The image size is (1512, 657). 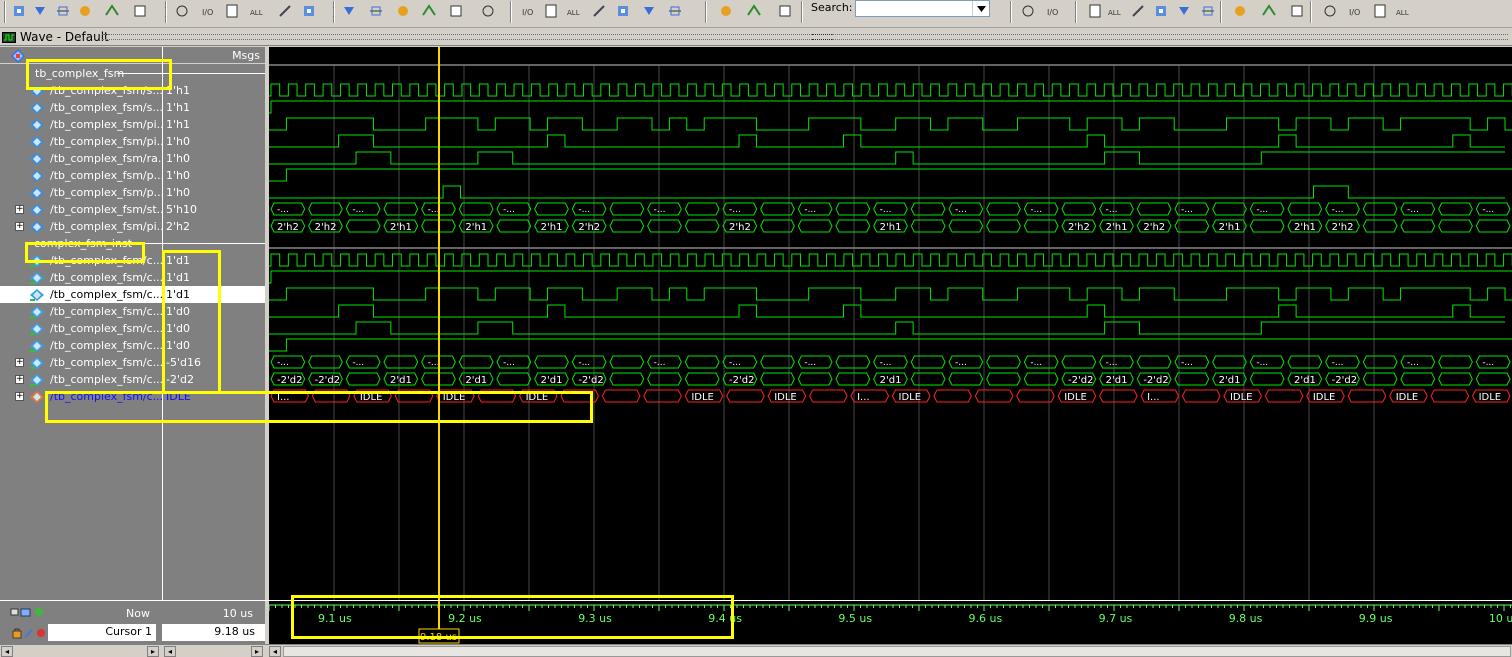 I want to click on step-over-icon, so click(x=650, y=11).